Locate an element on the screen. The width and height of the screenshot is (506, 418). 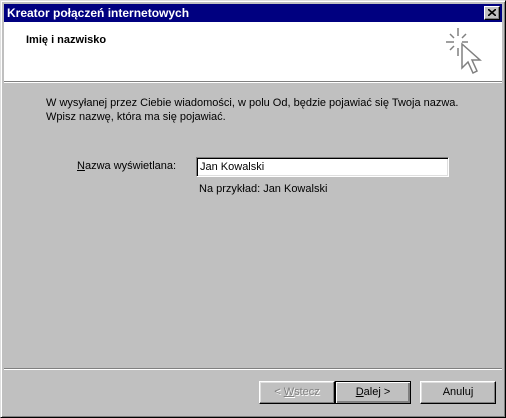
footer-divider-highlight is located at coordinates (253, 369).